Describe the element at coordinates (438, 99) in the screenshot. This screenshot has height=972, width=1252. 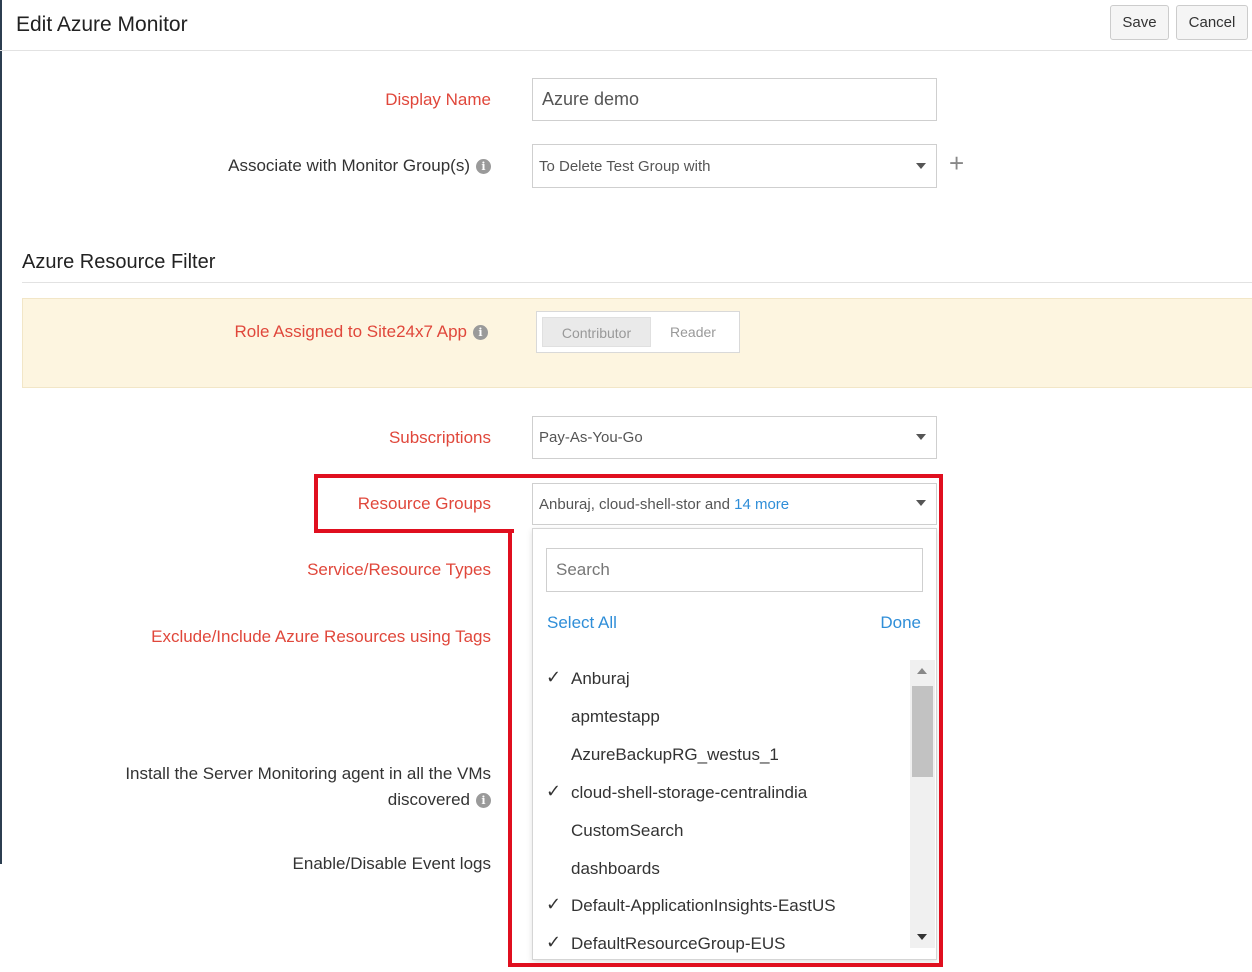
I see `display-name-label: Display Name` at that location.